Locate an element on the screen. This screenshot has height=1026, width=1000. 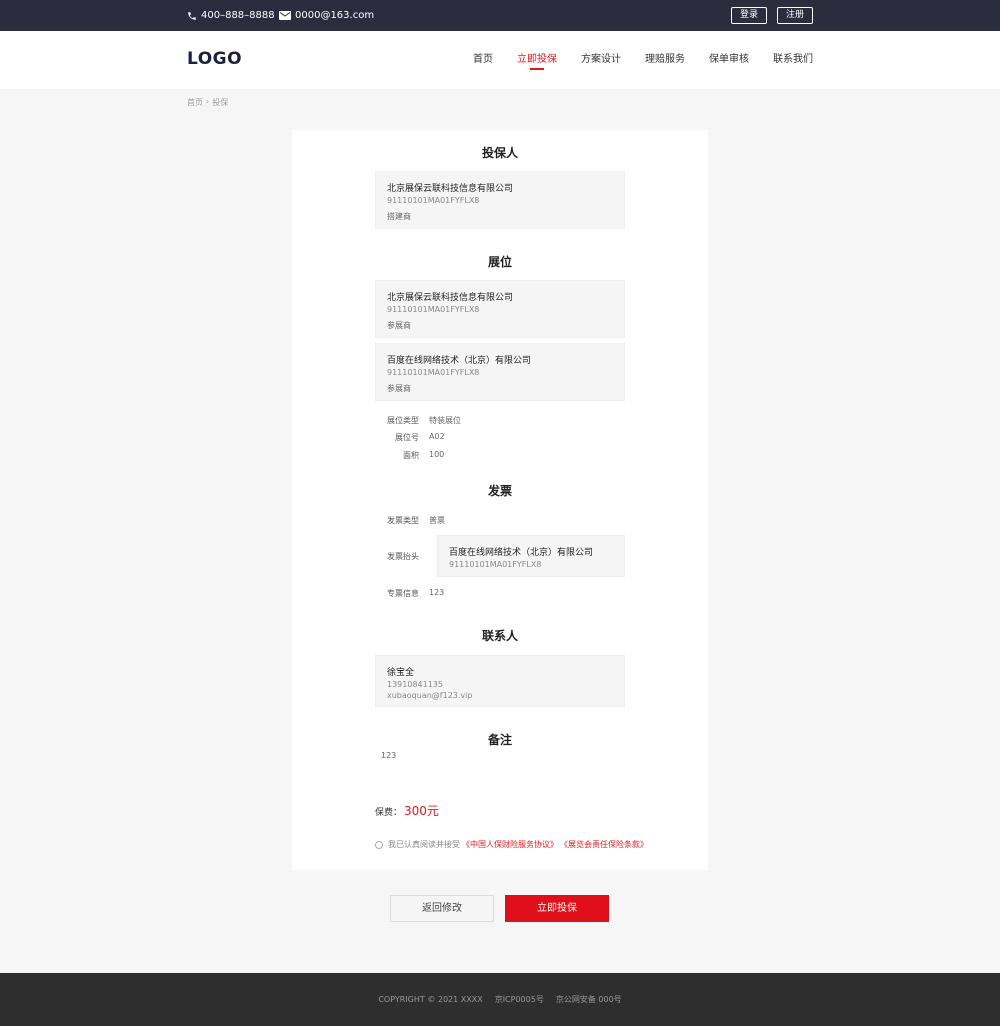
invoice-header-label: 发票抬头 is located at coordinates (403, 556).